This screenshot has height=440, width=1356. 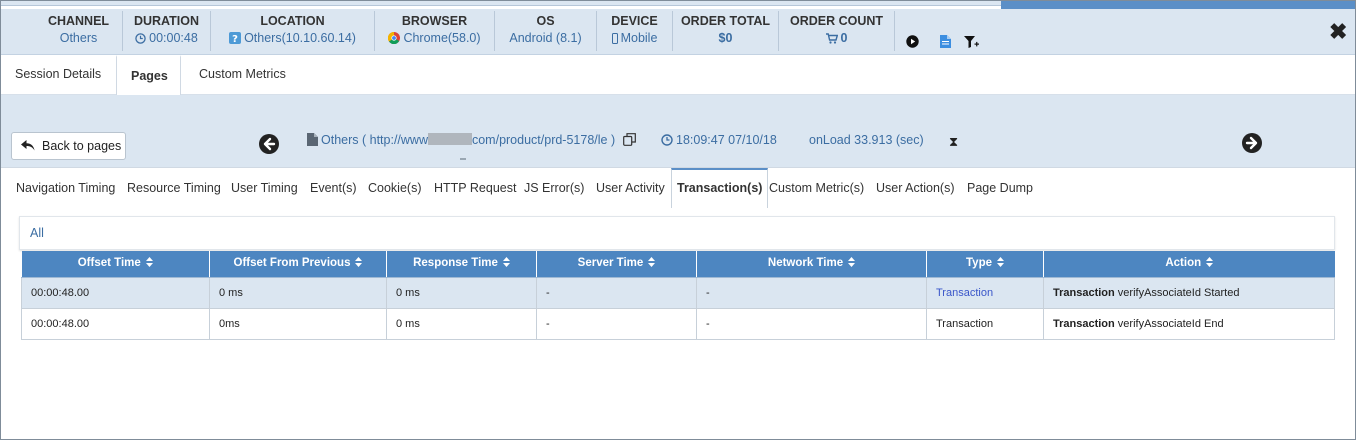 What do you see at coordinates (115, 323) in the screenshot?
I see `cell-offset-time: 00:00:48.00` at bounding box center [115, 323].